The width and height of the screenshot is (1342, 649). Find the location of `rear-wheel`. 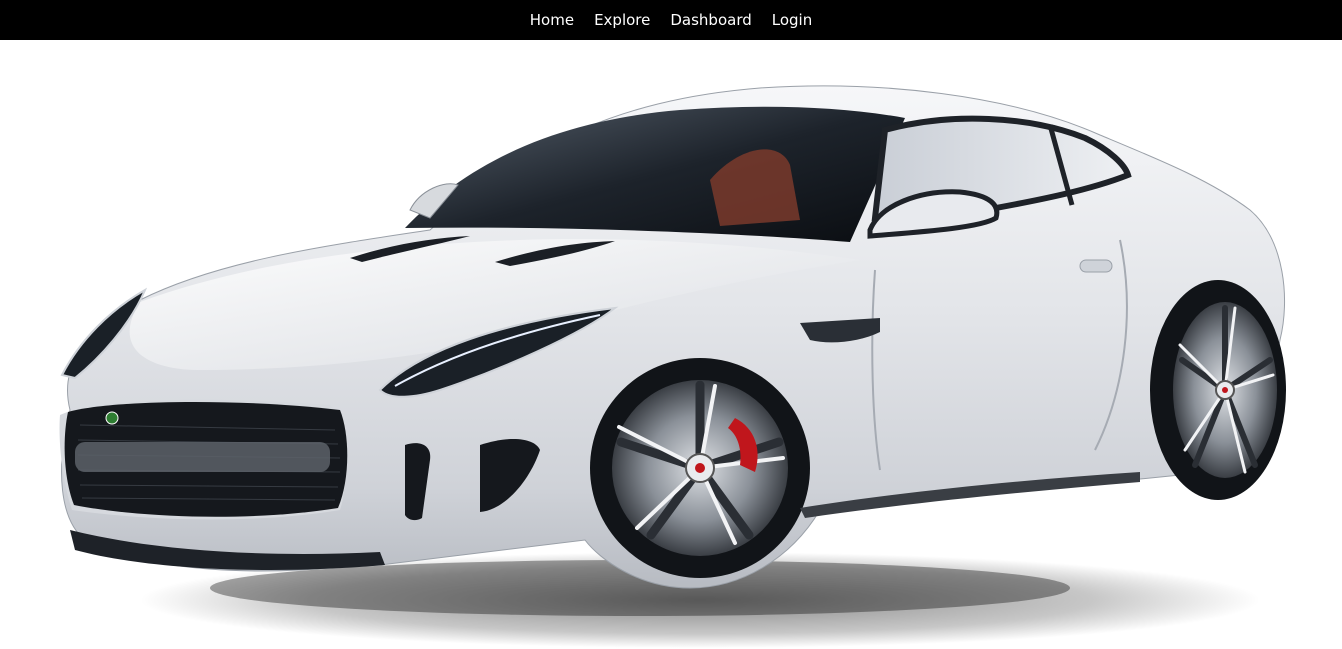

rear-wheel is located at coordinates (1218, 390).